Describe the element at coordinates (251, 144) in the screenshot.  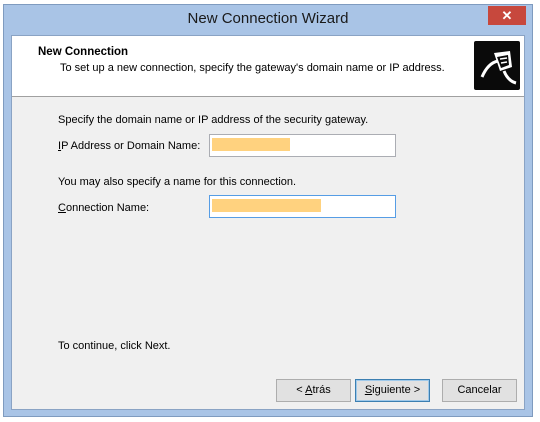
I see `redacted-address-value` at that location.